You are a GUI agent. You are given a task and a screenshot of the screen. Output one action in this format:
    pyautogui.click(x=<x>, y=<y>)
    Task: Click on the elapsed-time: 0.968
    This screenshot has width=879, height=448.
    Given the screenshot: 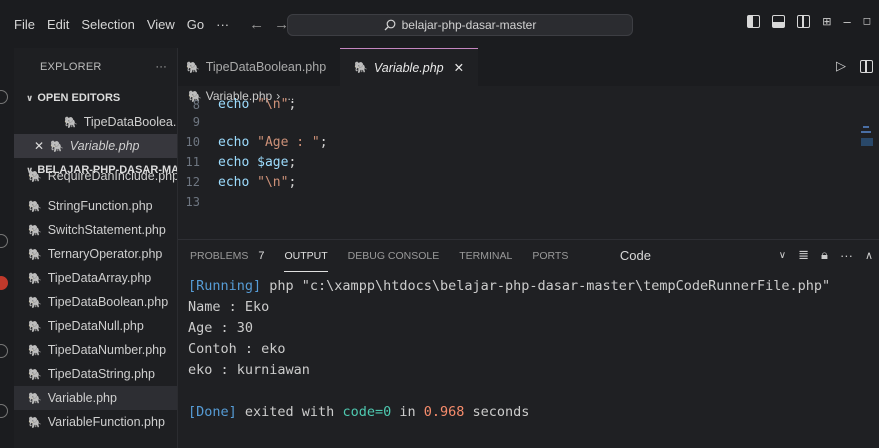 What is the action you would take?
    pyautogui.click(x=444, y=412)
    